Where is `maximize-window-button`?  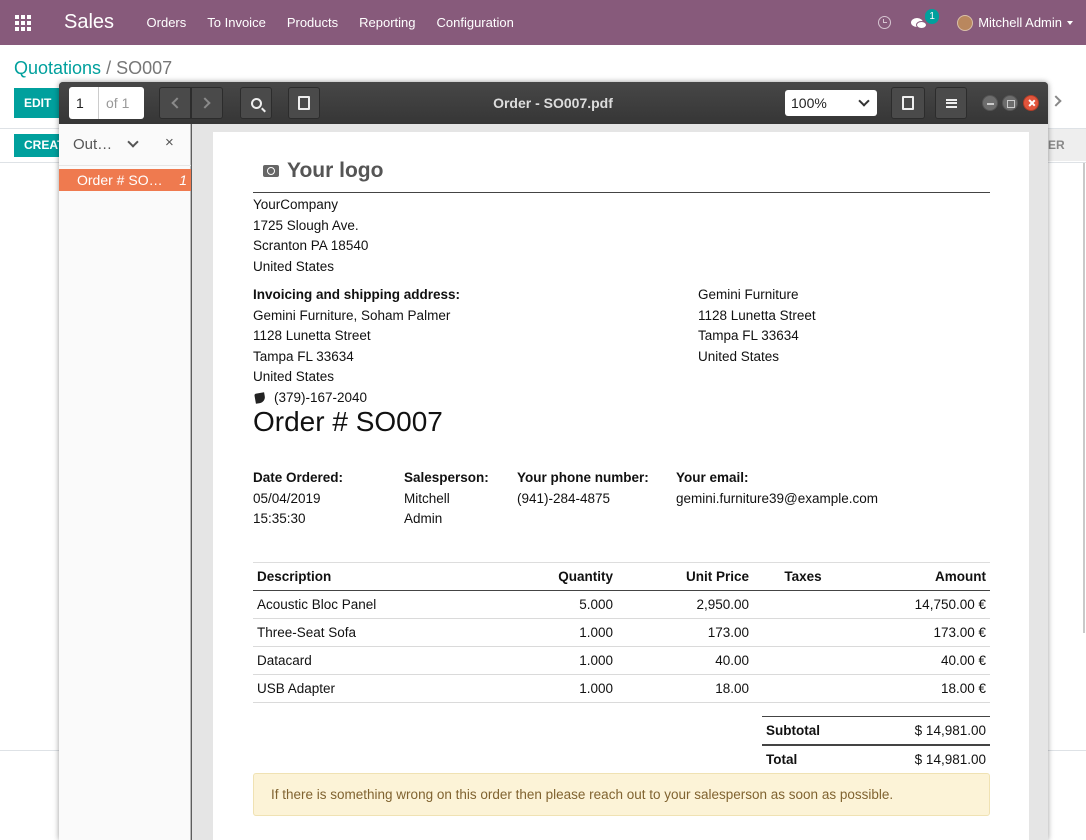 maximize-window-button is located at coordinates (1010, 103).